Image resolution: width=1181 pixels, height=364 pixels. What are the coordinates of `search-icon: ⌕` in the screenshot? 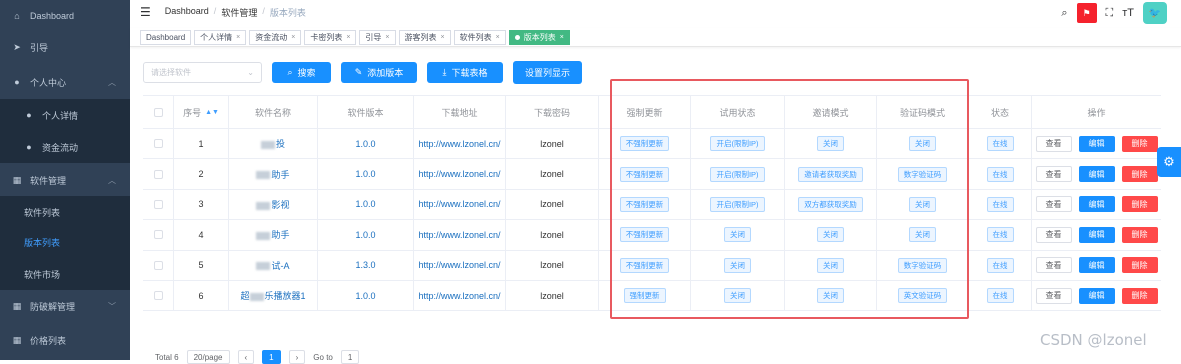 It's located at (1064, 13).